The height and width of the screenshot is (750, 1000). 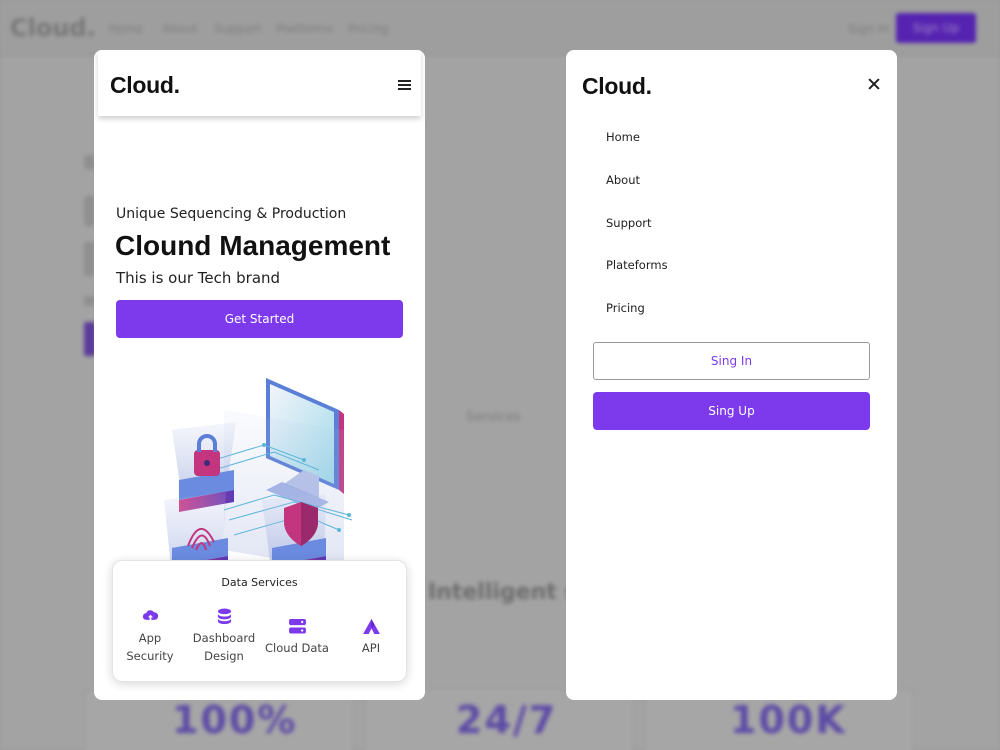 I want to click on background-stat: 100%, so click(x=235, y=720).